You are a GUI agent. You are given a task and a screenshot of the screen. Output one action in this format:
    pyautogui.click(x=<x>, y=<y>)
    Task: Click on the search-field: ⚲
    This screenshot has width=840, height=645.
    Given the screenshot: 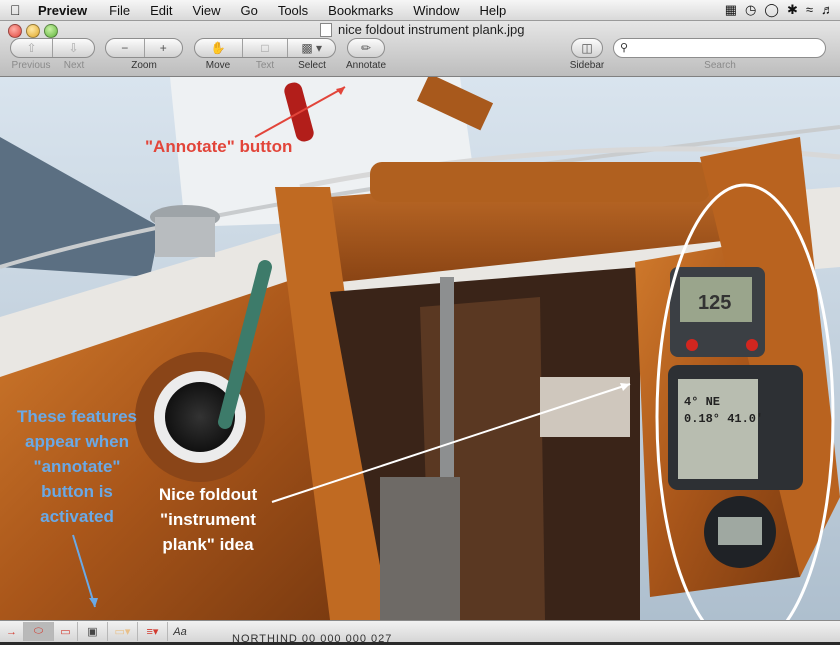 What is the action you would take?
    pyautogui.click(x=719, y=48)
    